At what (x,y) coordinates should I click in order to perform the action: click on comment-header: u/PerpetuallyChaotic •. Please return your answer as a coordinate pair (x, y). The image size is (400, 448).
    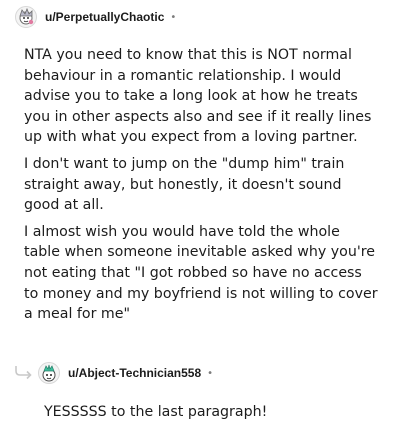
    Looking at the image, I should click on (95, 17).